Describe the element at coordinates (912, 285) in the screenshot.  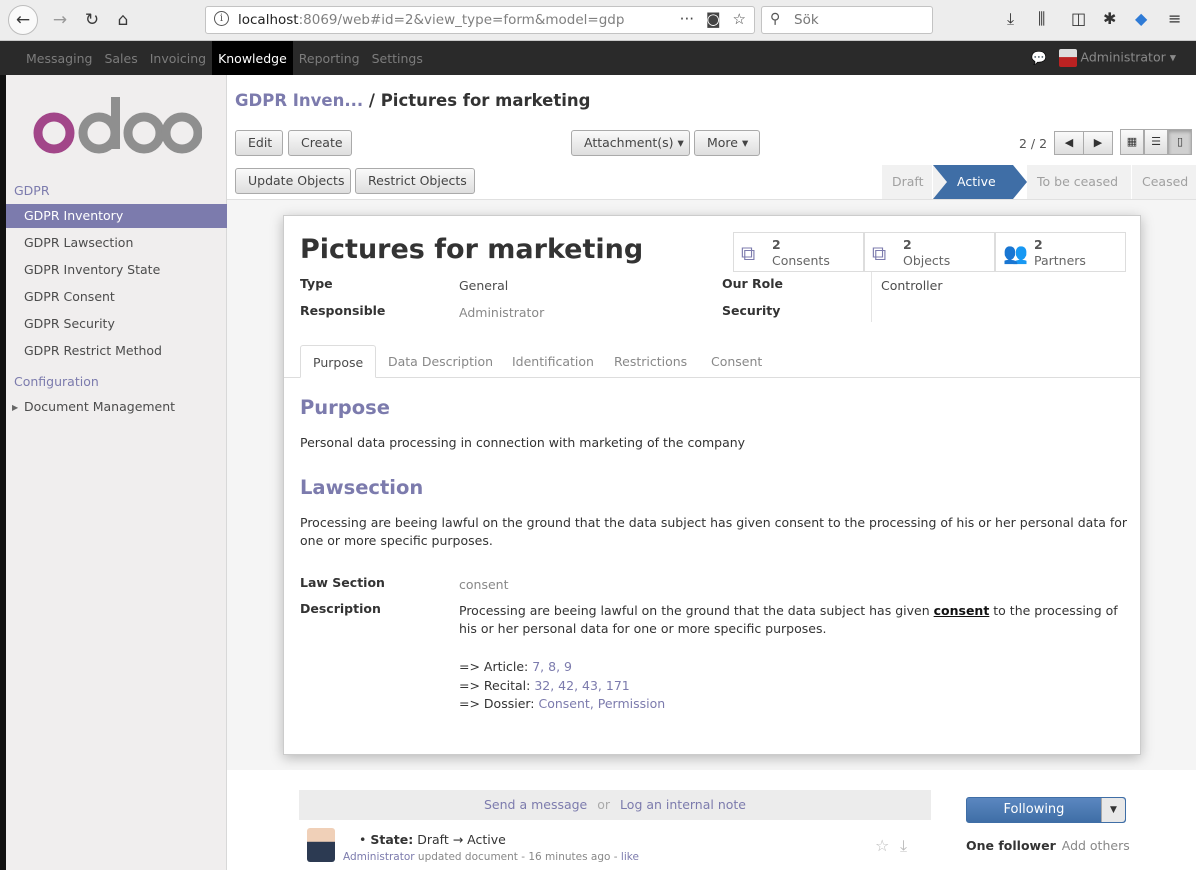
I see `our-role-value: Controller` at that location.